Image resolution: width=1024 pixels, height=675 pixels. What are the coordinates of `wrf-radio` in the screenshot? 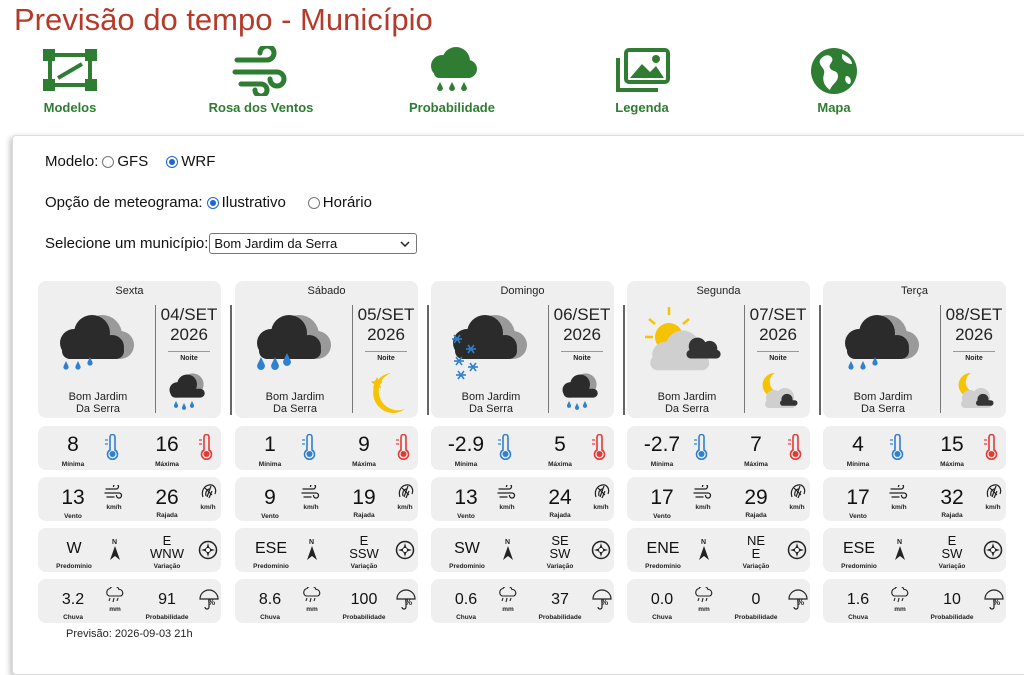 It's located at (172, 161).